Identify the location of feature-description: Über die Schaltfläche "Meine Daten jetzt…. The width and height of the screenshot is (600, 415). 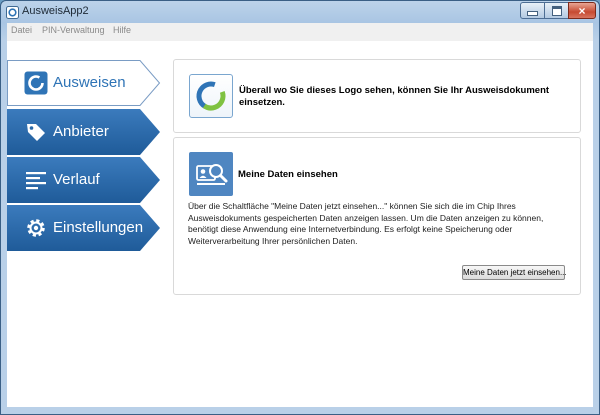
(366, 223).